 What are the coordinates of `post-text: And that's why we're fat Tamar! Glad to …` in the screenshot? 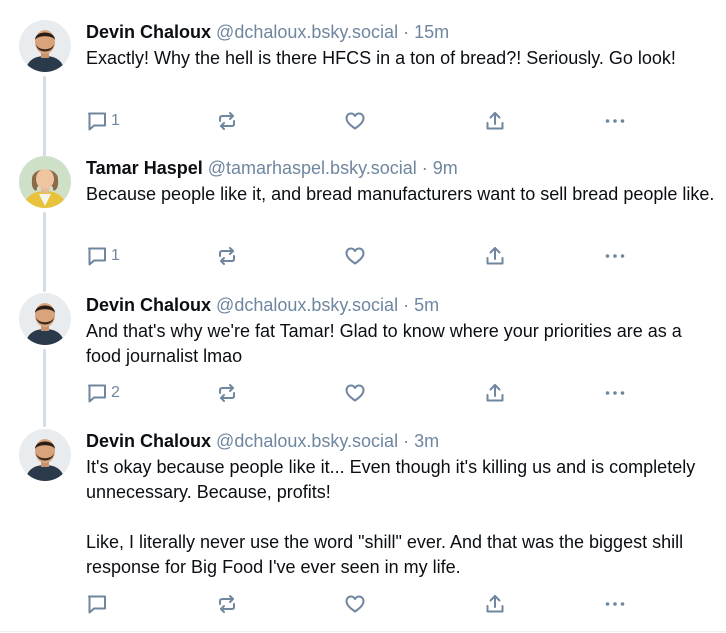 It's located at (401, 344).